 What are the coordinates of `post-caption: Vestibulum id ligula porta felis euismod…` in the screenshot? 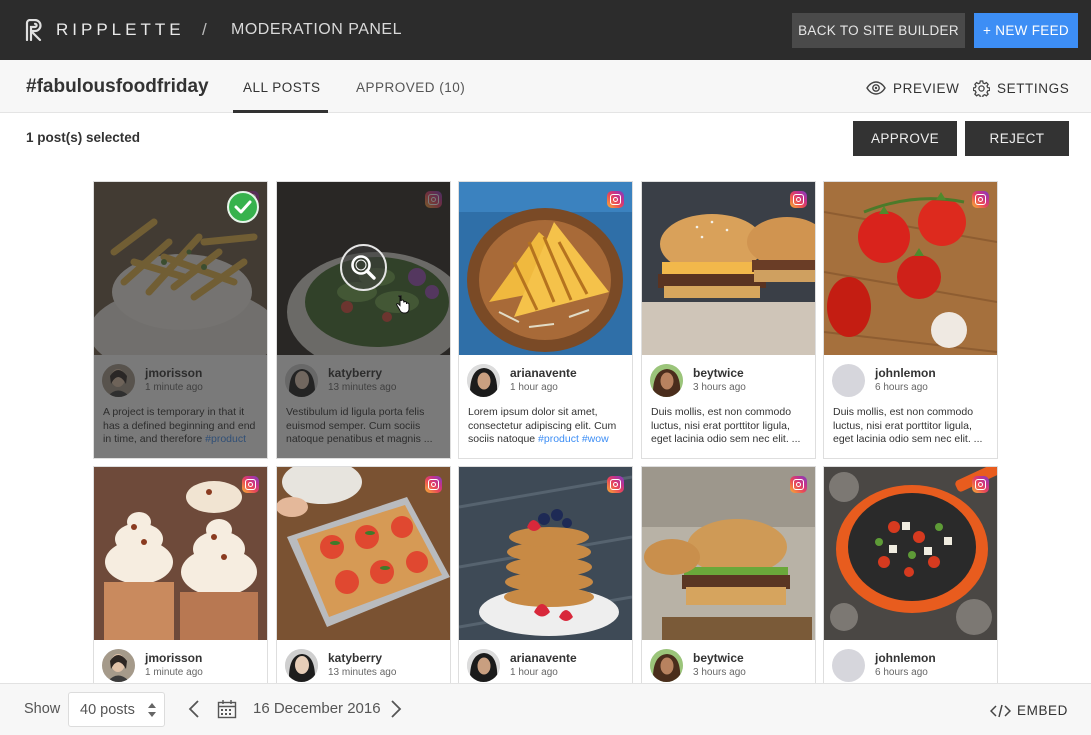 It's located at (359, 425).